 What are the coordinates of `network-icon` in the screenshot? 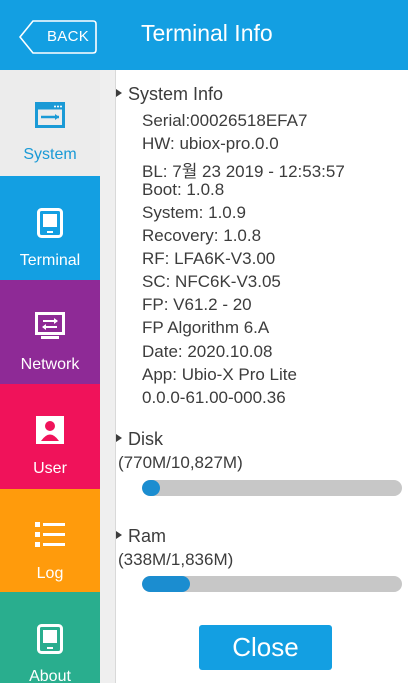 It's located at (50, 326).